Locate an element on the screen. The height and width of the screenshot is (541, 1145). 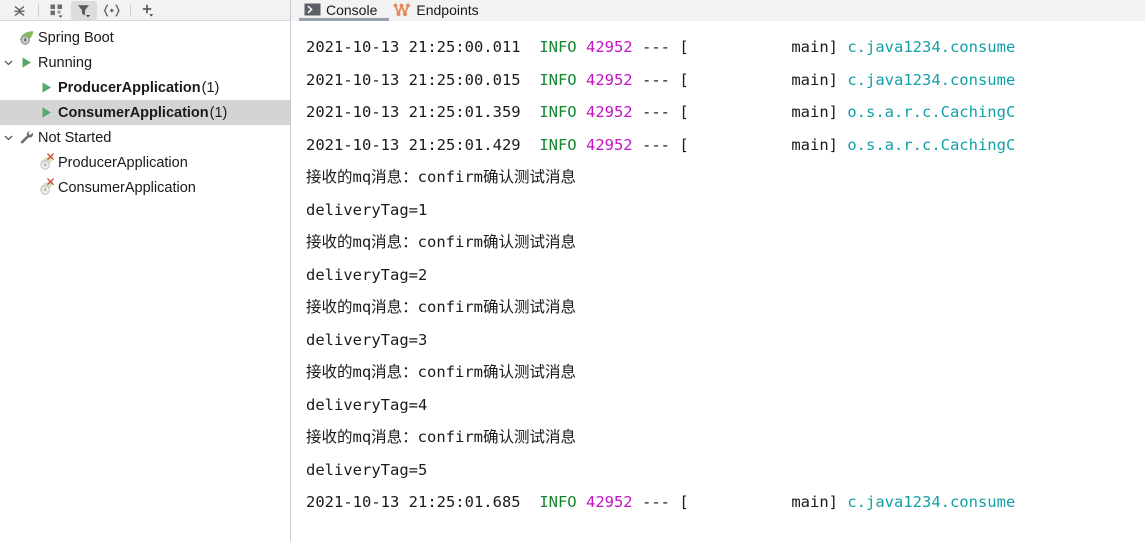
console-glyph is located at coordinates (312, 9).